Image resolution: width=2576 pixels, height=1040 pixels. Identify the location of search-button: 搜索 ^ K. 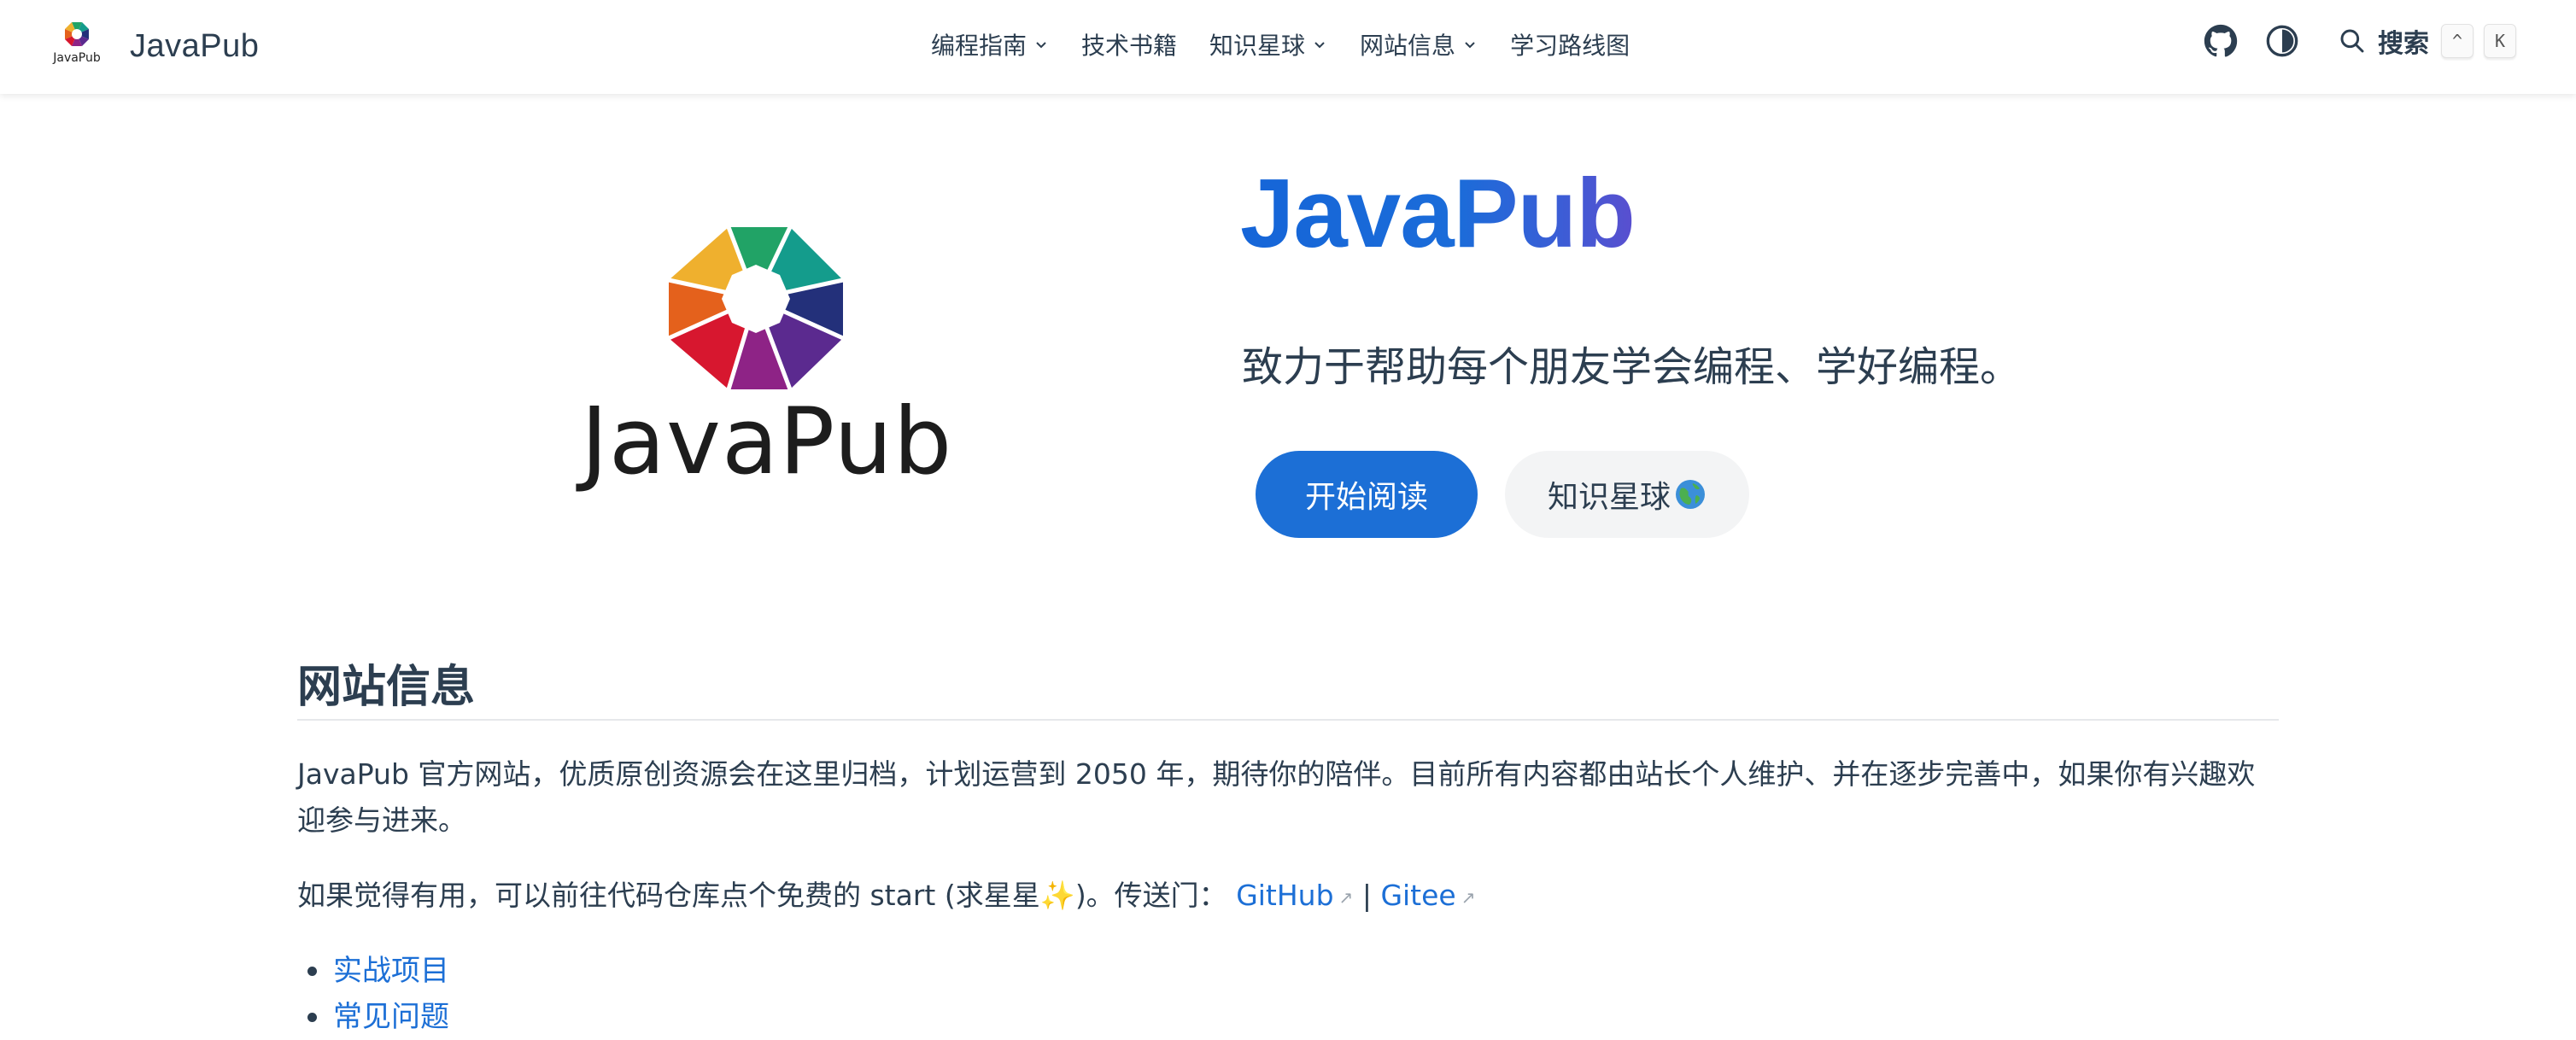
(2427, 41).